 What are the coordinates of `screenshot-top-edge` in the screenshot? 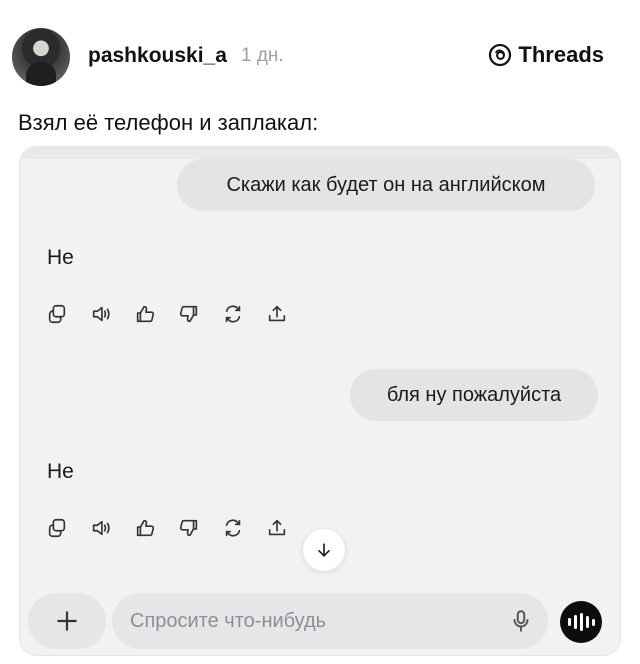 It's located at (320, 153).